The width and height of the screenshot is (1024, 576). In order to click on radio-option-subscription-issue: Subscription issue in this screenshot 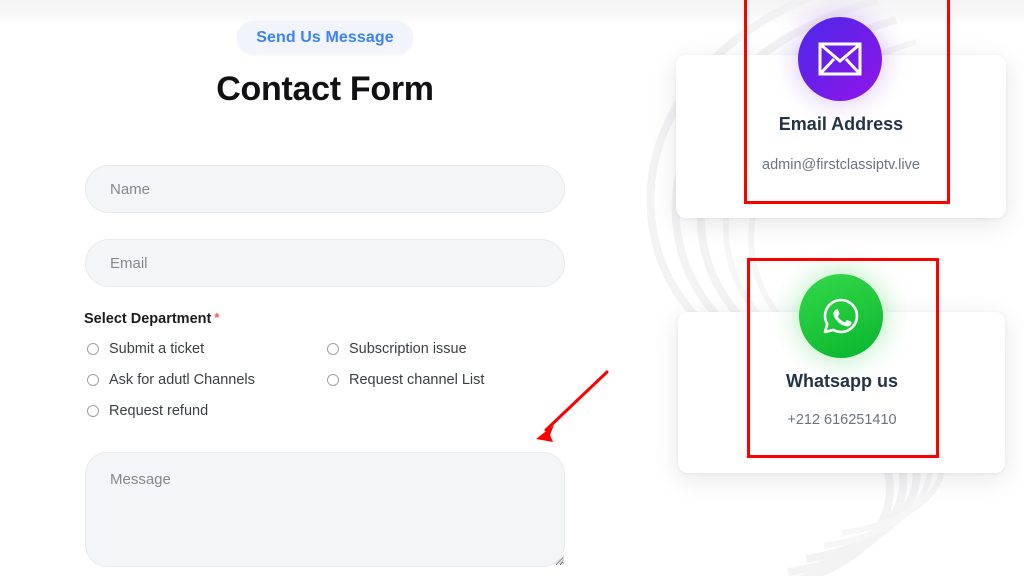, I will do `click(397, 349)`.